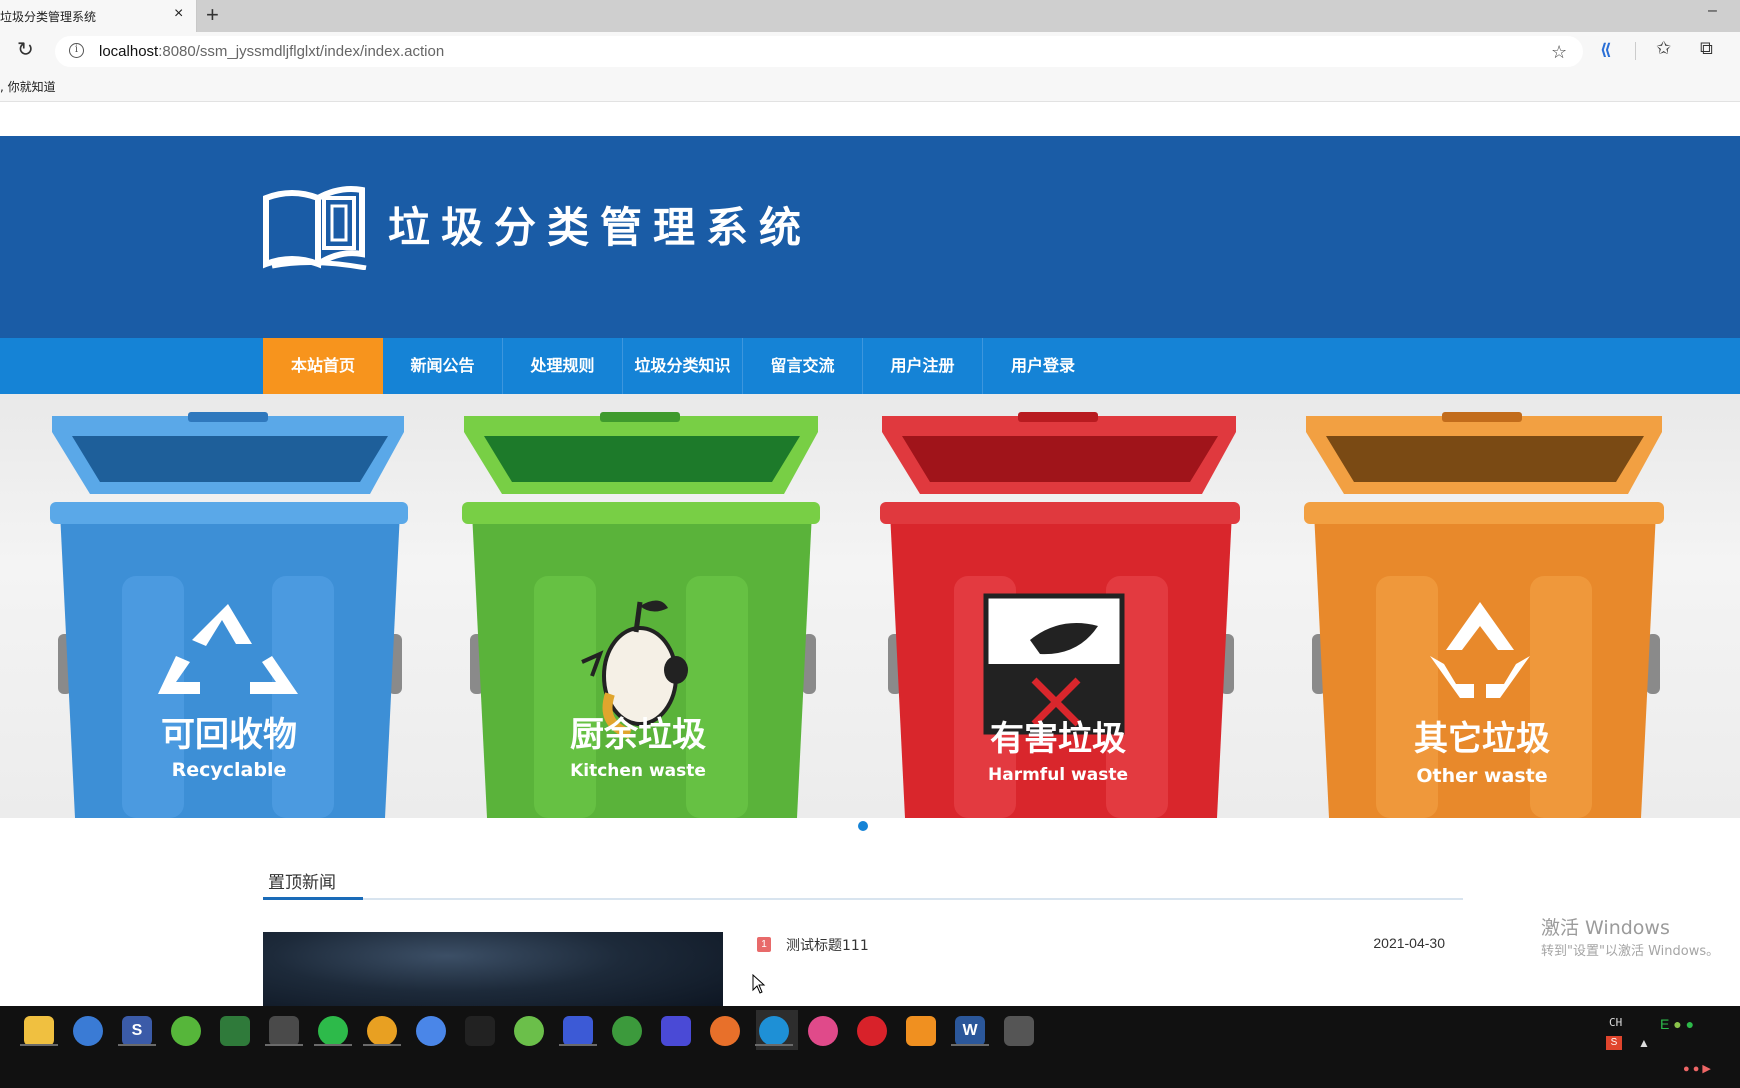 This screenshot has width=1740, height=1088. Describe the element at coordinates (431, 1031) in the screenshot. I see `chromium-icon` at that location.